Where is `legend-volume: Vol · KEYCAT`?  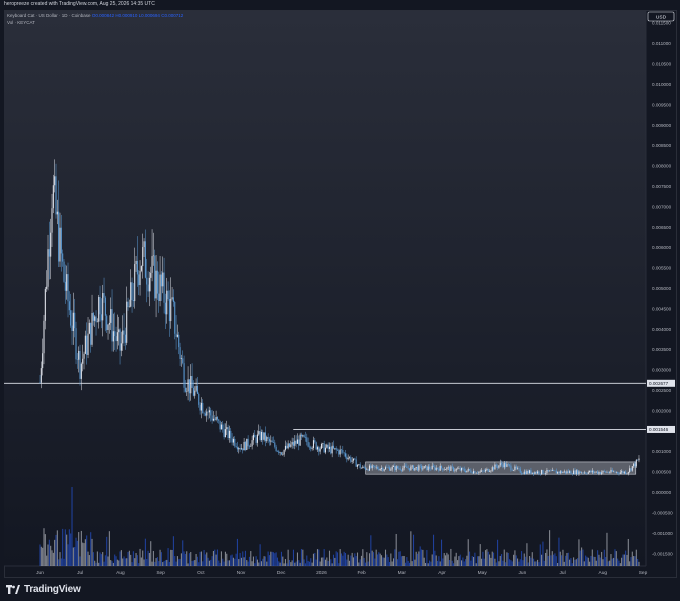
legend-volume: Vol · KEYCAT is located at coordinates (21, 22).